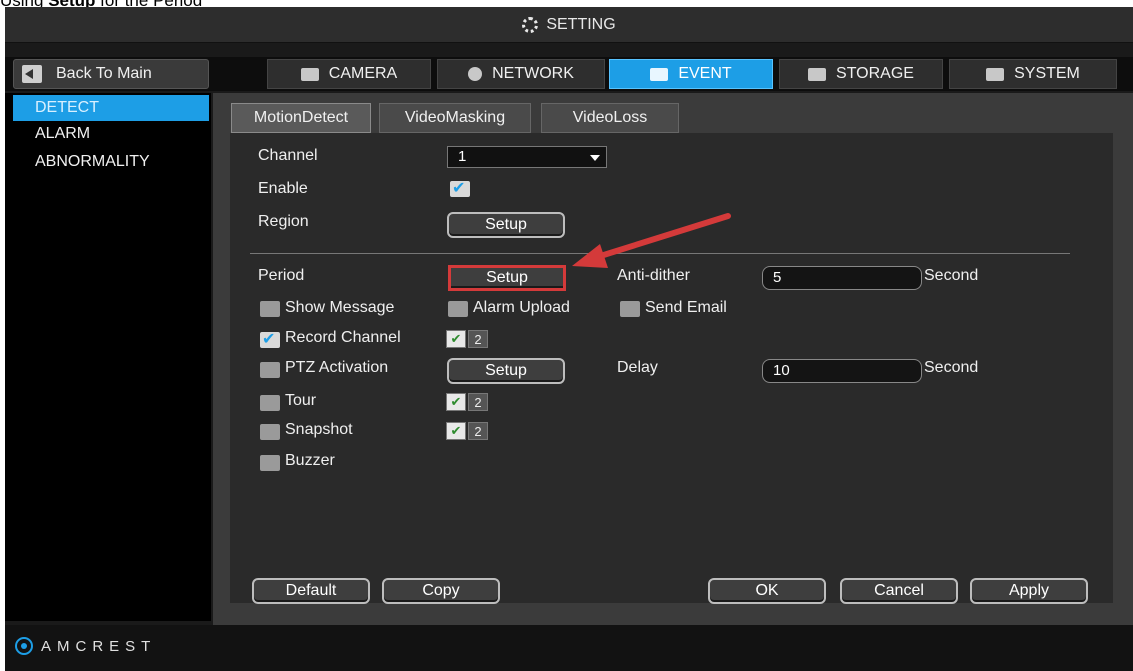  I want to click on channel-select: 1, so click(527, 157).